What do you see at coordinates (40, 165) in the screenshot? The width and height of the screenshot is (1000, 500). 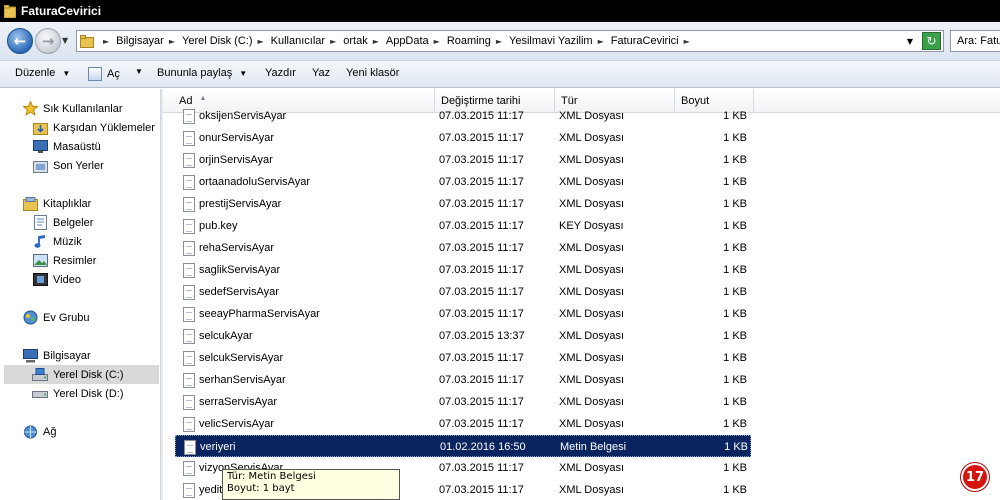 I see `recent-places-icon` at bounding box center [40, 165].